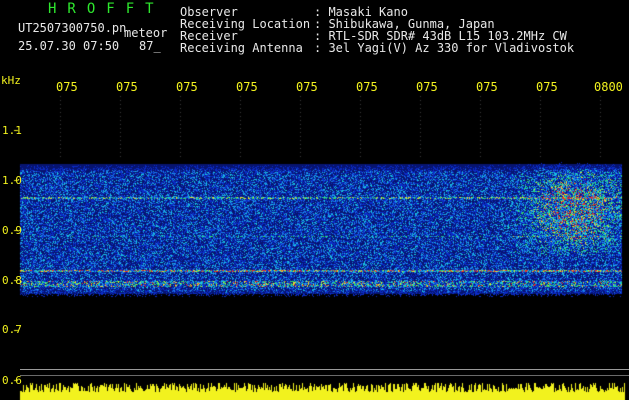  I want to click on freq-label: 1.1, so click(12, 130).